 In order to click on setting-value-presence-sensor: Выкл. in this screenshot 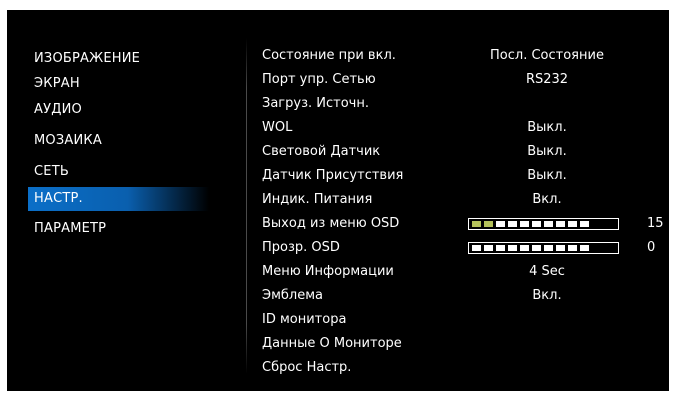, I will do `click(547, 175)`.